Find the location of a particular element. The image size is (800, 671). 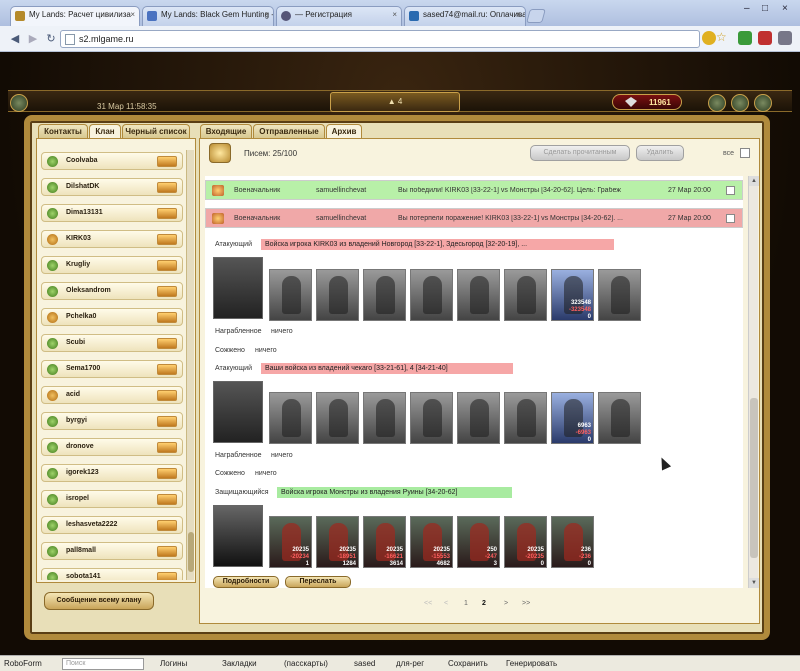

tab-archive: Архив is located at coordinates (344, 131).